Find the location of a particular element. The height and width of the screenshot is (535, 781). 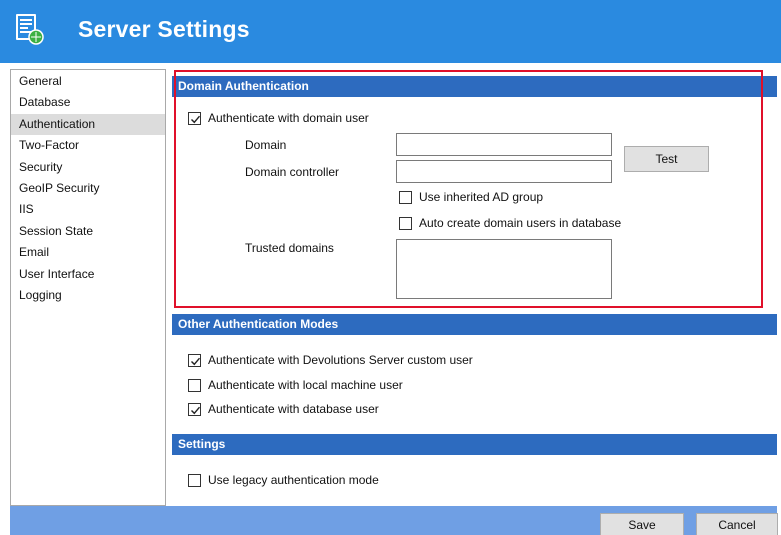

sidebar-item-logging: Logging is located at coordinates (88, 295).